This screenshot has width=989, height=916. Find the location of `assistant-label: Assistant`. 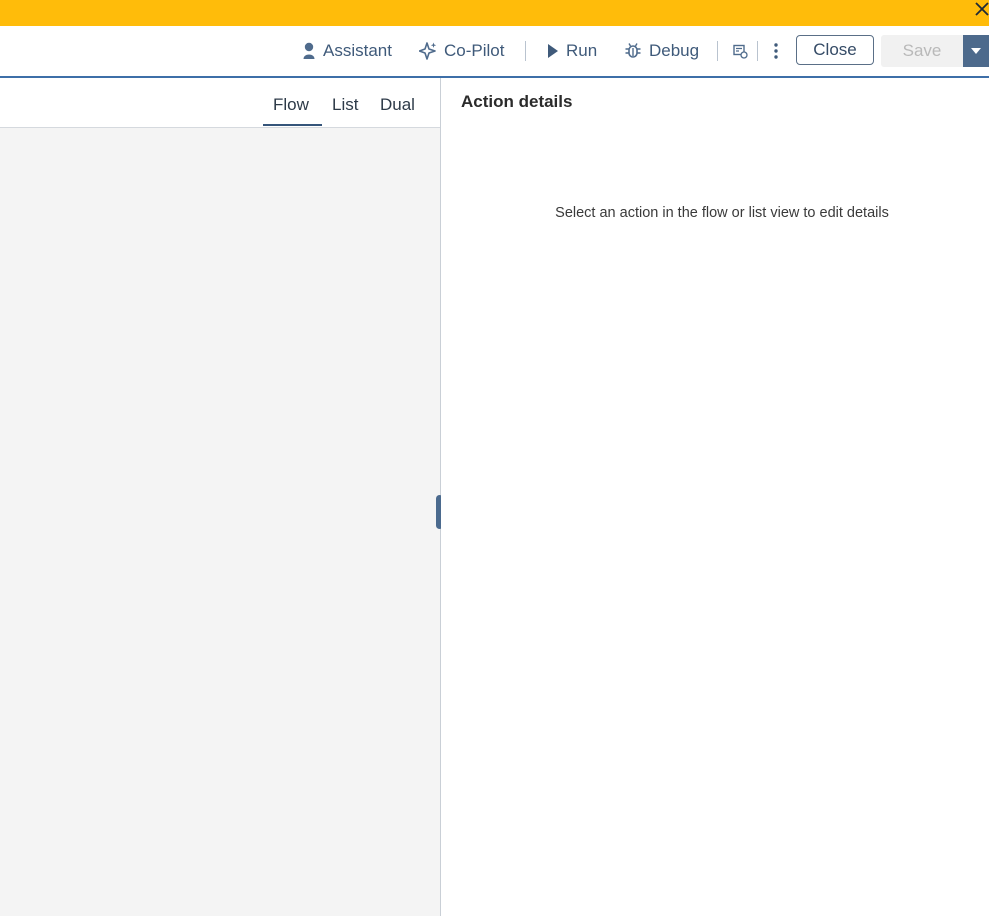

assistant-label: Assistant is located at coordinates (357, 50).